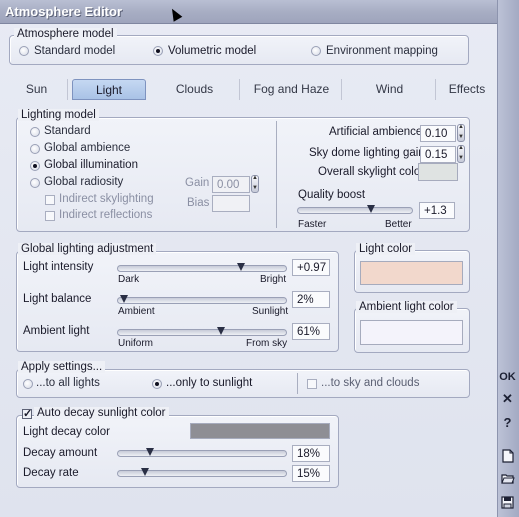 This screenshot has width=519, height=517. I want to click on radio-global-ambience, so click(35, 149).